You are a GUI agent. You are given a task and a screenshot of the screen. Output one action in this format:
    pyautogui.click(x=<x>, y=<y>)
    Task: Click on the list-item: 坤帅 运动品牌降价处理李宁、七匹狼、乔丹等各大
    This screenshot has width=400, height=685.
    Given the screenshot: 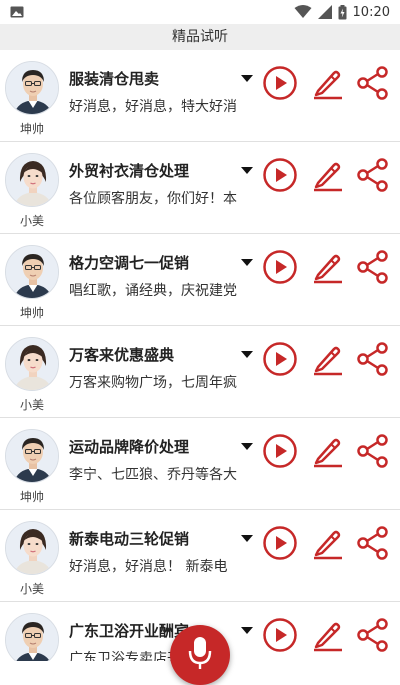 What is the action you would take?
    pyautogui.click(x=200, y=464)
    